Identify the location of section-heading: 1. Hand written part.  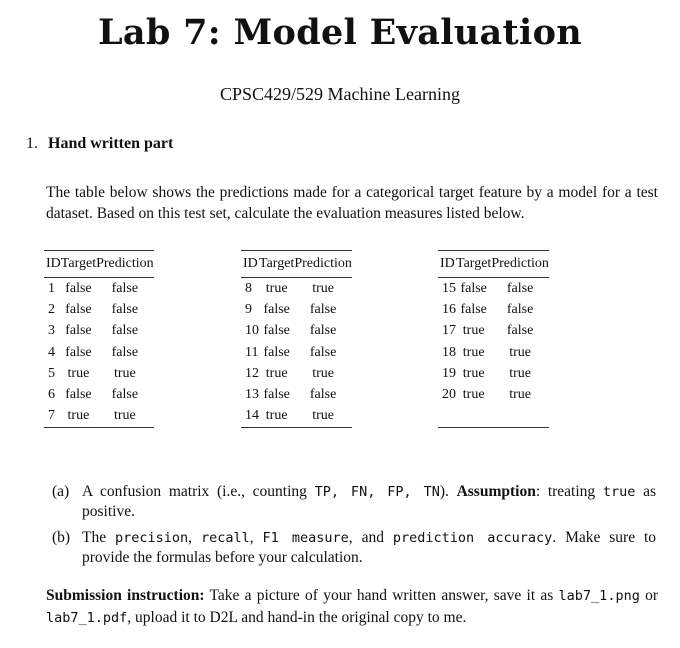
(99, 144).